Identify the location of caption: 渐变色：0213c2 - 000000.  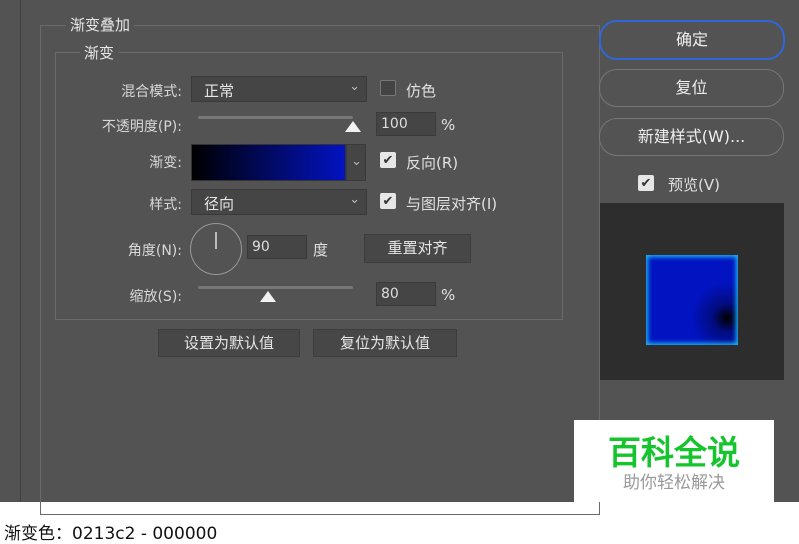
(111, 534).